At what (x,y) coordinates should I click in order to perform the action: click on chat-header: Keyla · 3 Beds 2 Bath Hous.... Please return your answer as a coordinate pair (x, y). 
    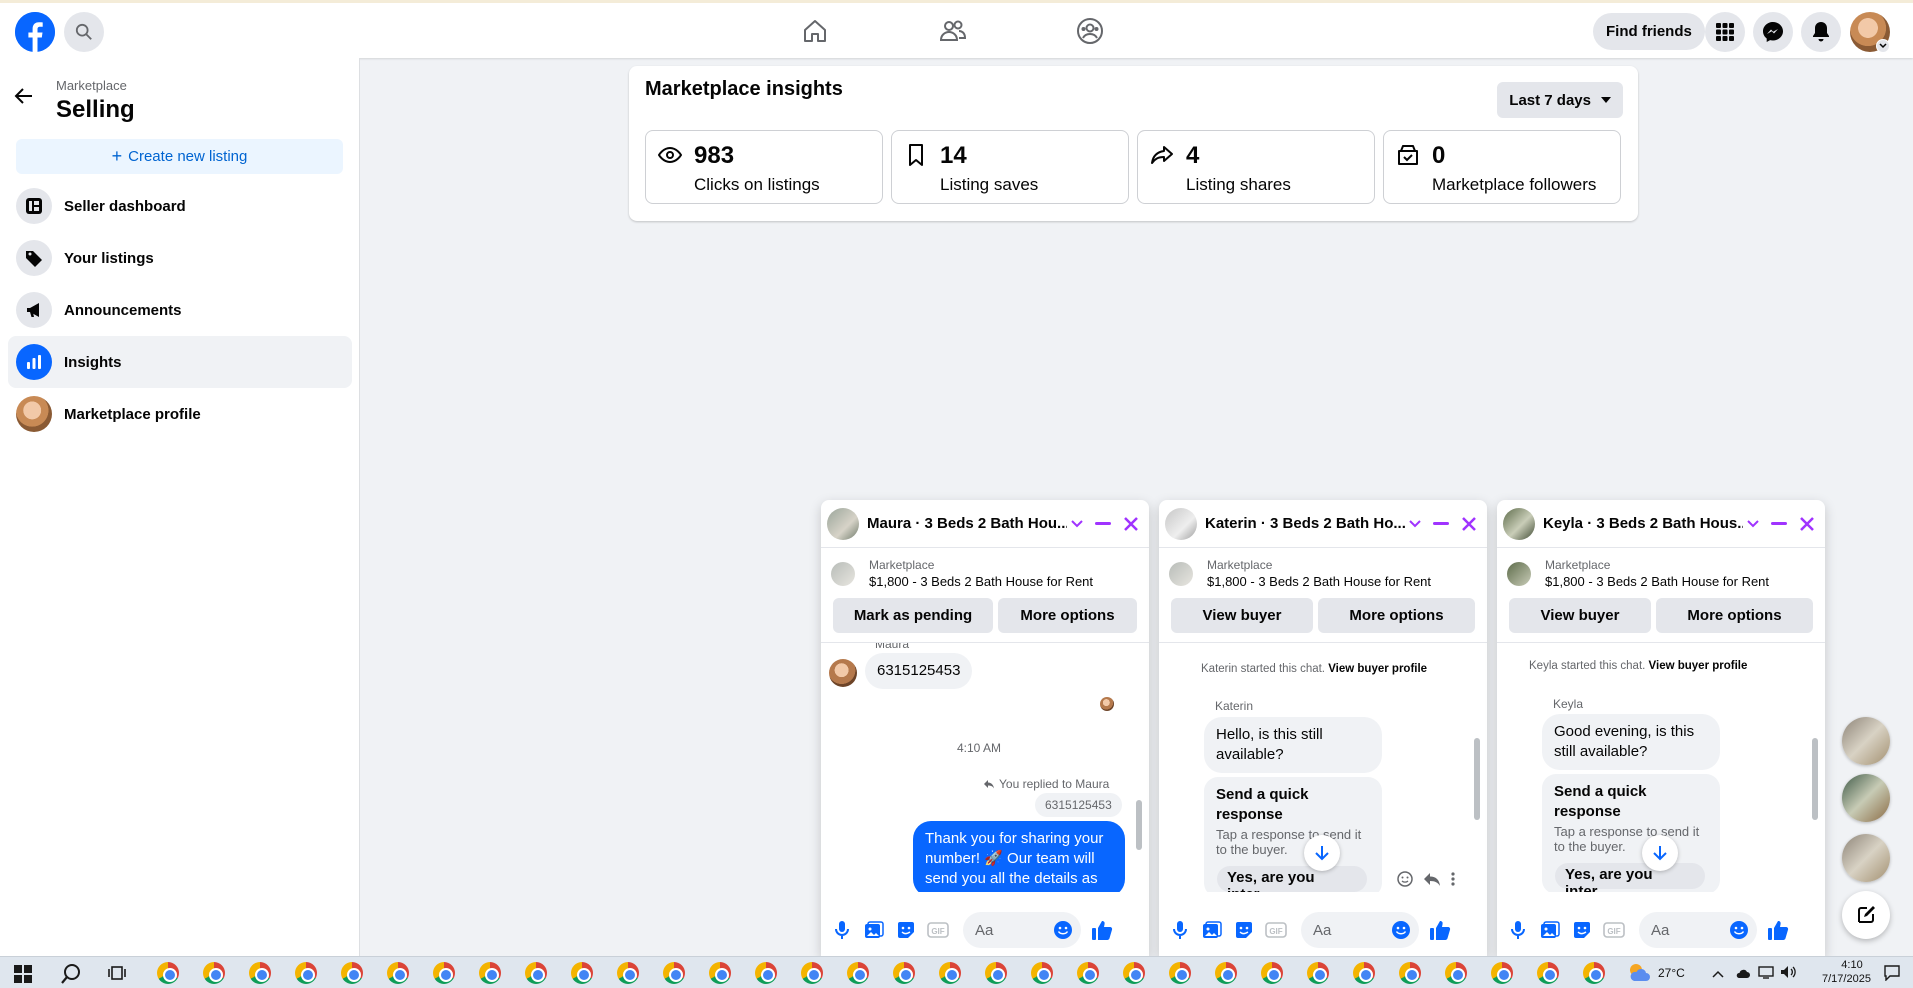
    Looking at the image, I should click on (1661, 524).